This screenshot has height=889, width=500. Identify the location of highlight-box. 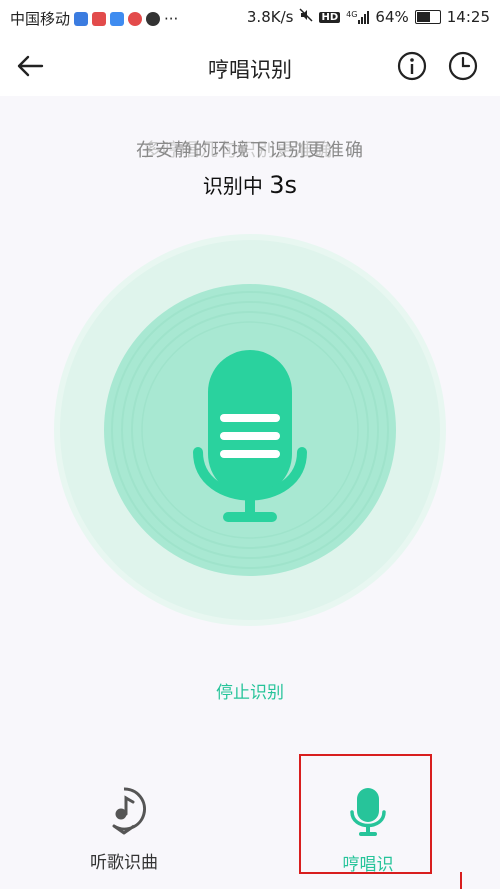
(365, 814).